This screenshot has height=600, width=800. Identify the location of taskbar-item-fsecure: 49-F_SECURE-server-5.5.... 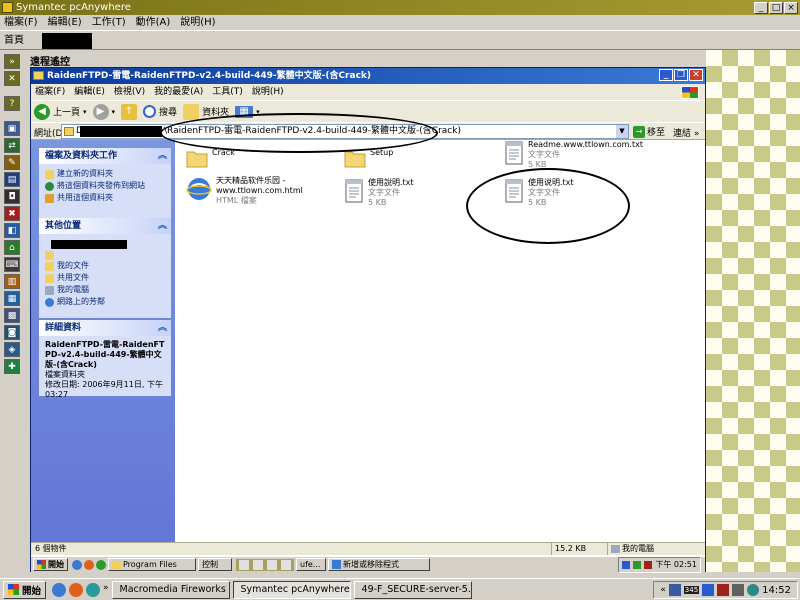
(412, 589).